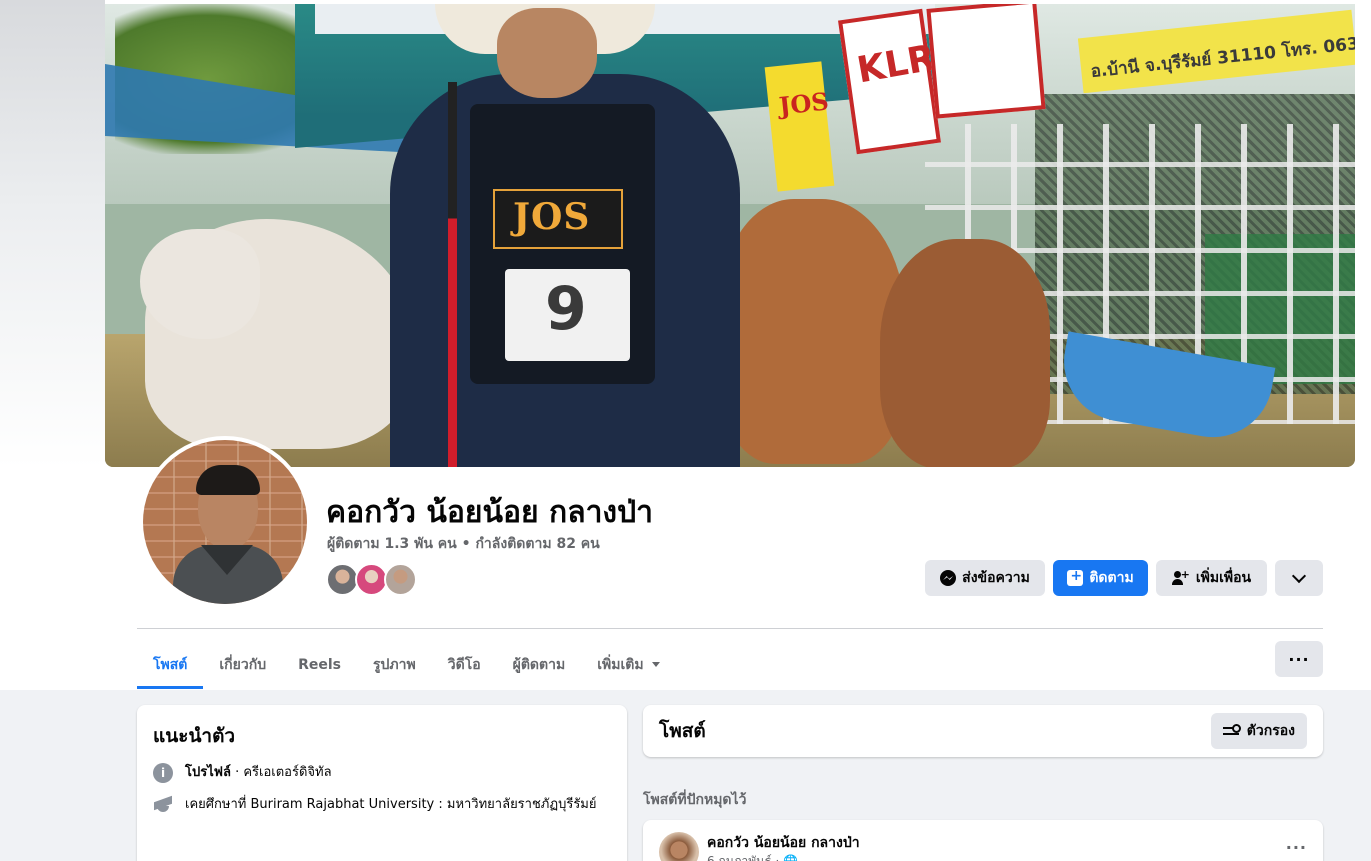 Image resolution: width=1371 pixels, height=861 pixels. What do you see at coordinates (577, 544) in the screenshot?
I see `following-count: 82 คน` at bounding box center [577, 544].